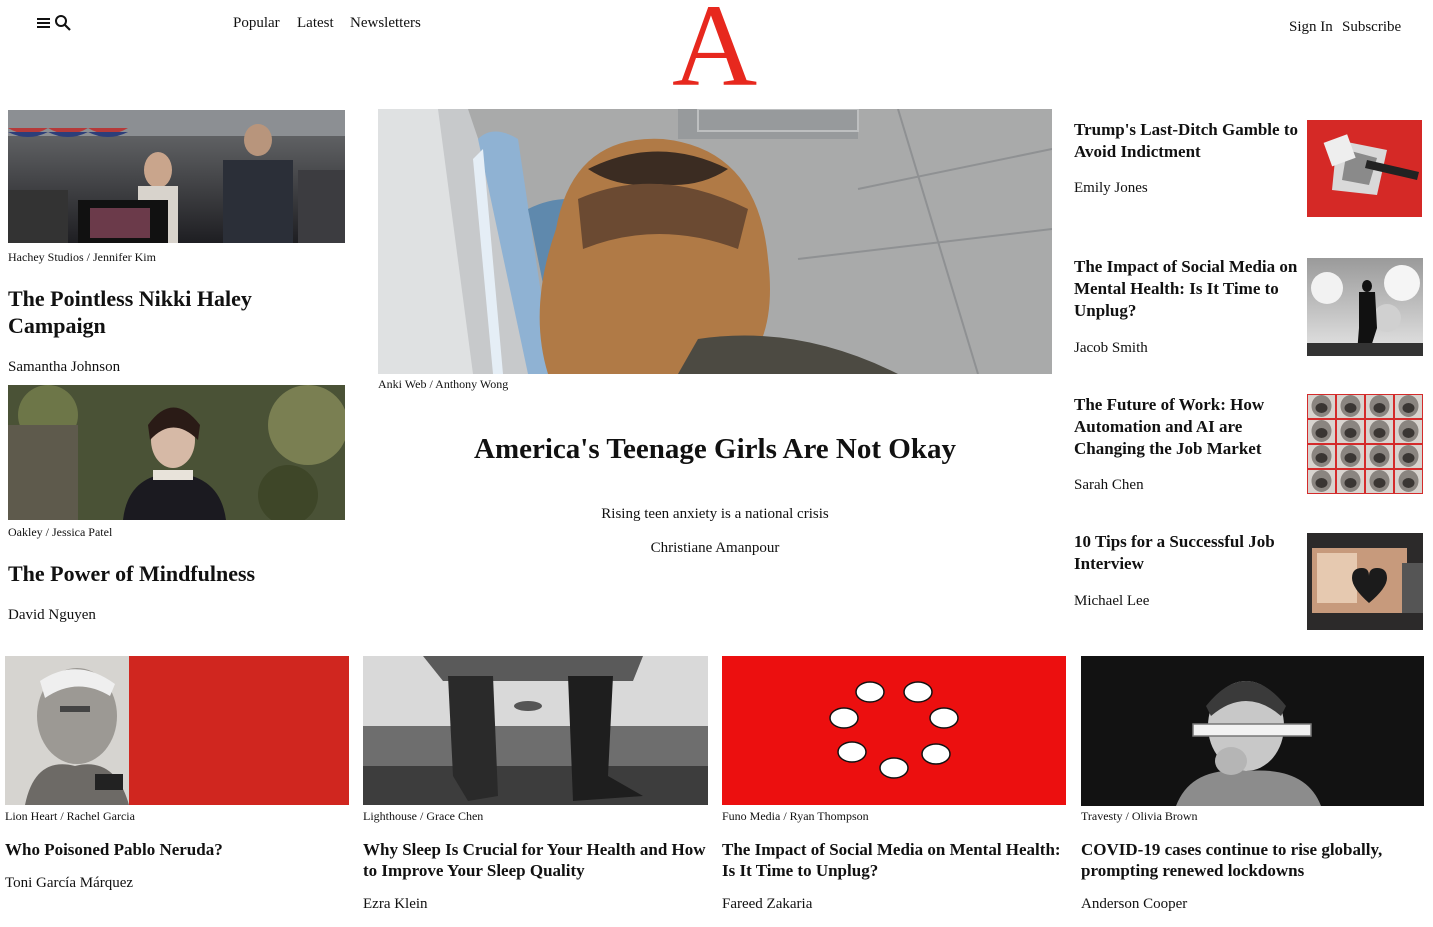  What do you see at coordinates (256, 23) in the screenshot?
I see `nav-popular: Popular` at bounding box center [256, 23].